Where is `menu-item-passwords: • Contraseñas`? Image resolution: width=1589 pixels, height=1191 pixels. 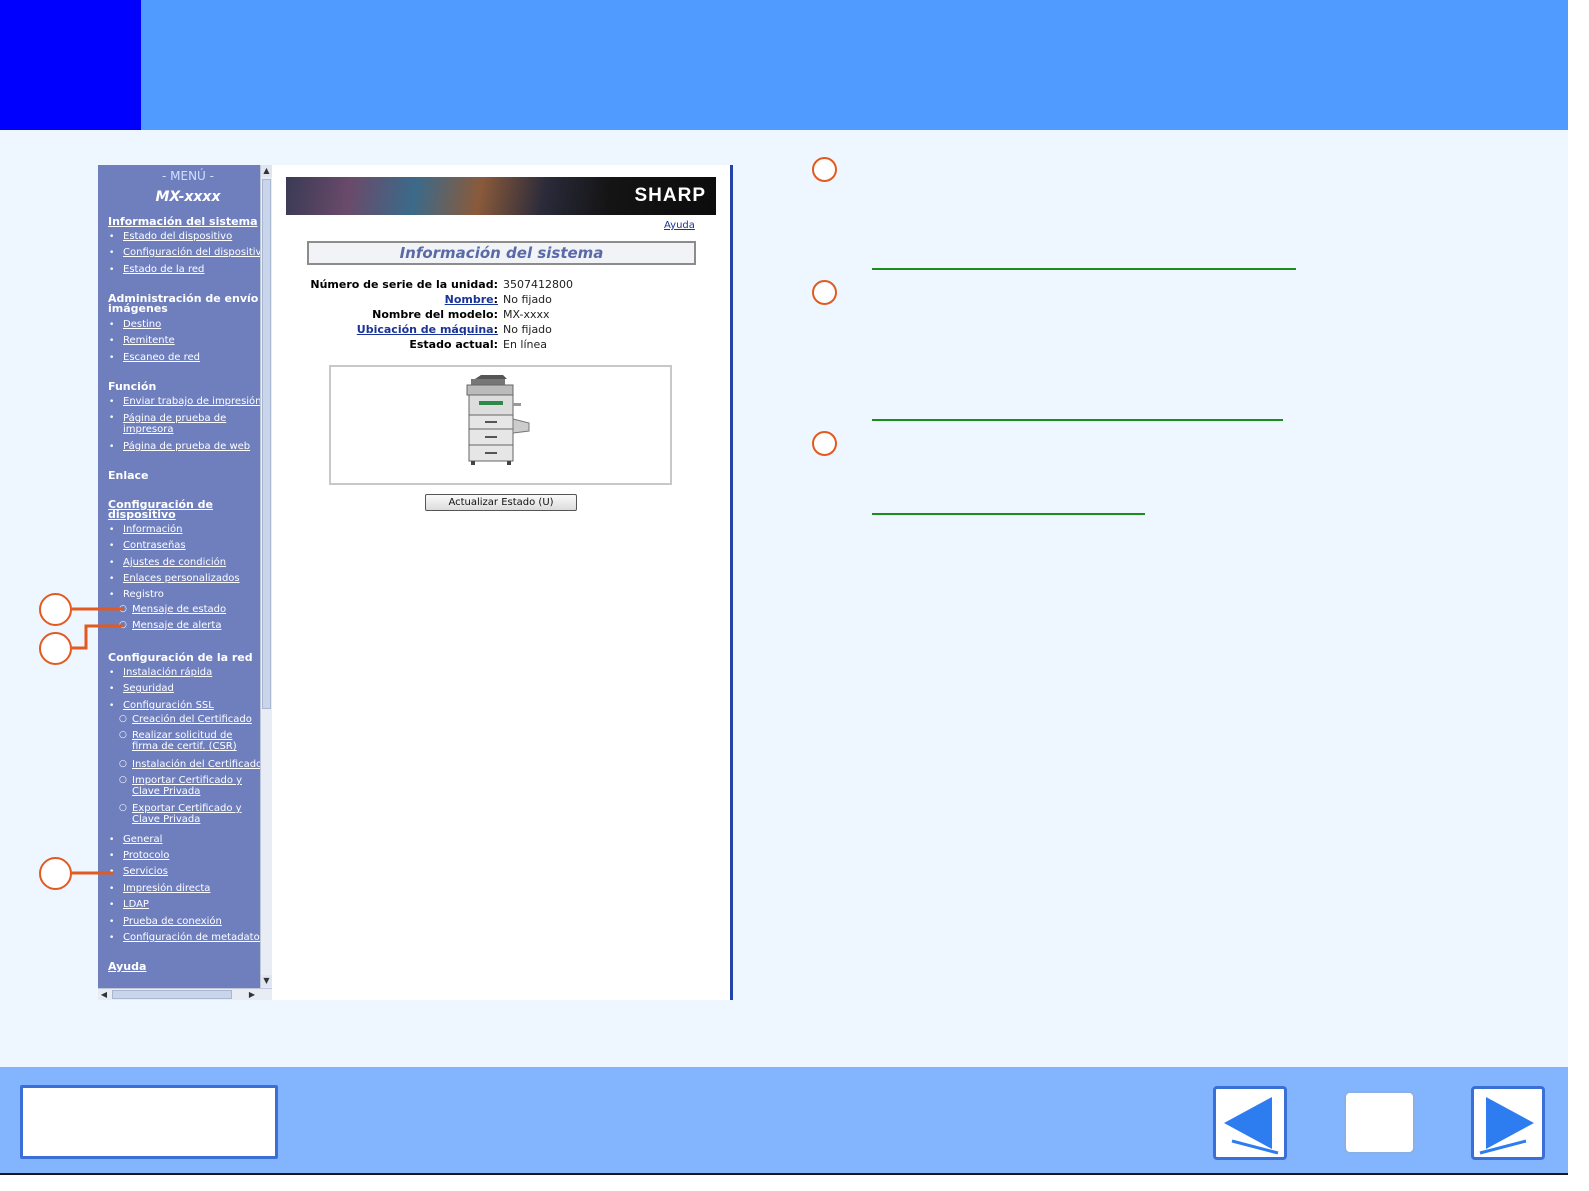
menu-item-passwords: • Contraseñas is located at coordinates (147, 546).